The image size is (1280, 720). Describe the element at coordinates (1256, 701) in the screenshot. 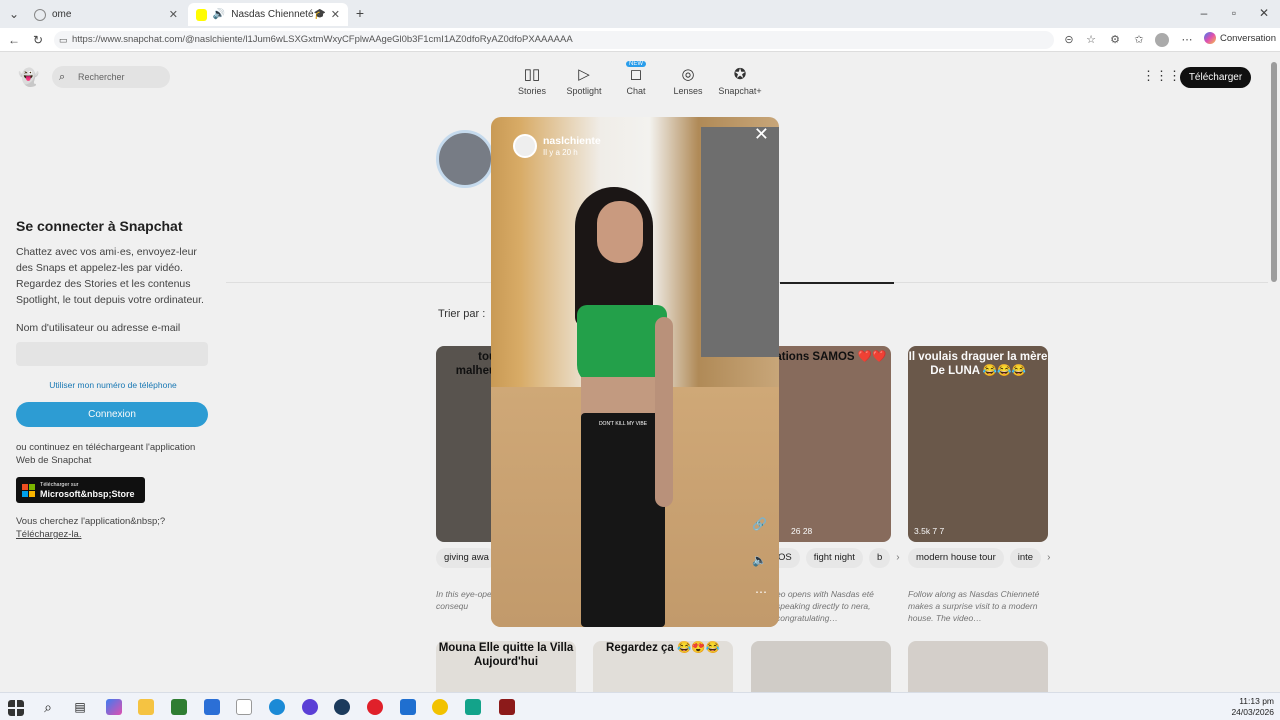

I see `clock-time: 11:13 pm` at that location.